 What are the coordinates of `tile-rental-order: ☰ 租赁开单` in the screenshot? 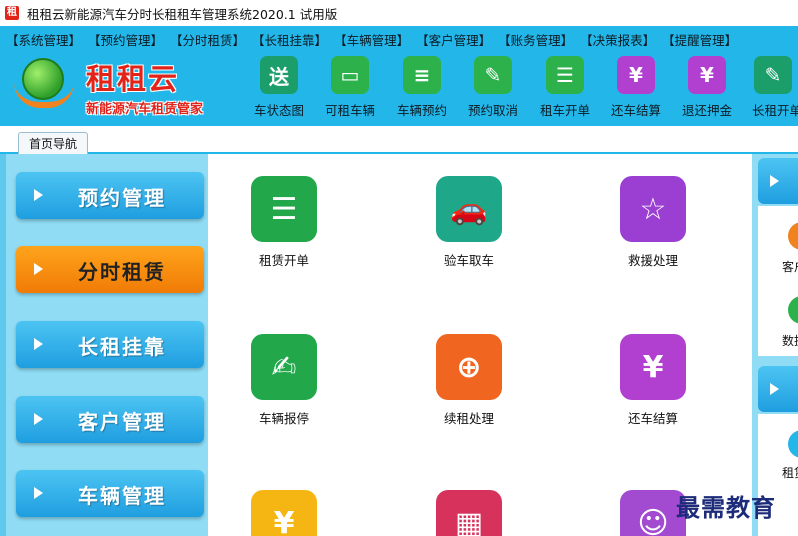 It's located at (284, 222).